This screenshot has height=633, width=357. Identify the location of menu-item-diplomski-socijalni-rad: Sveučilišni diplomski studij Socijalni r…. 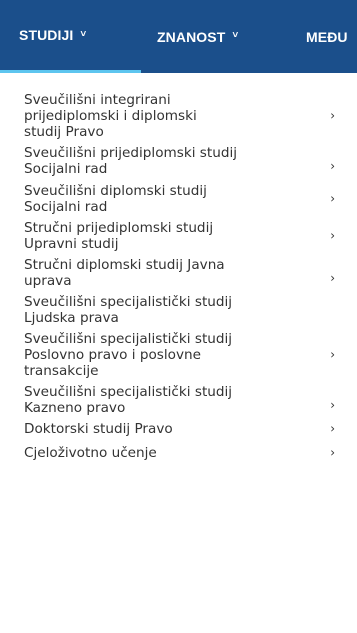
(178, 199).